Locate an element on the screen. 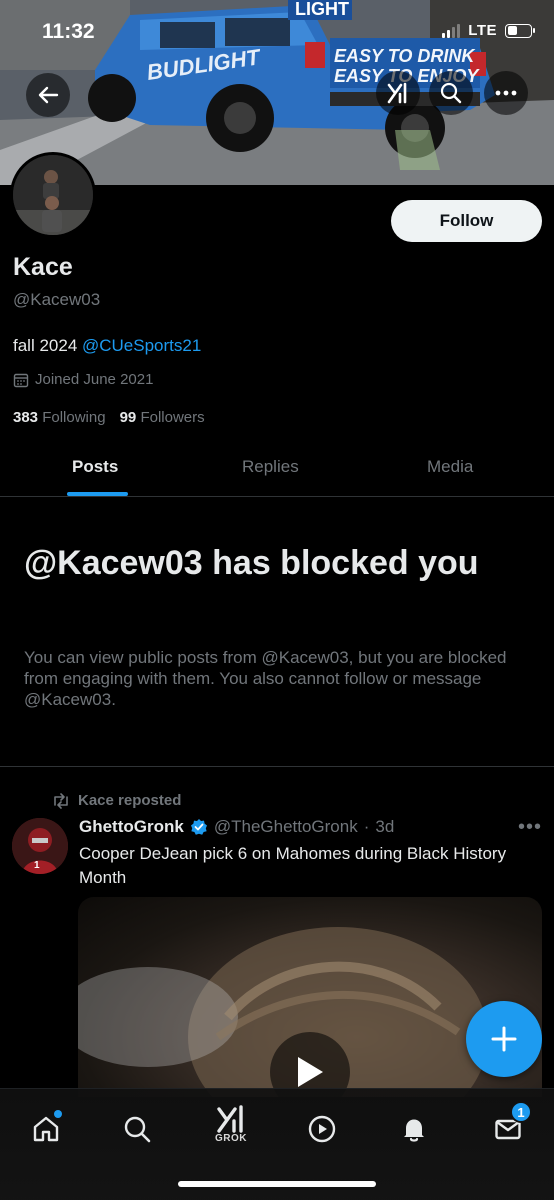  grok-button is located at coordinates (398, 93).